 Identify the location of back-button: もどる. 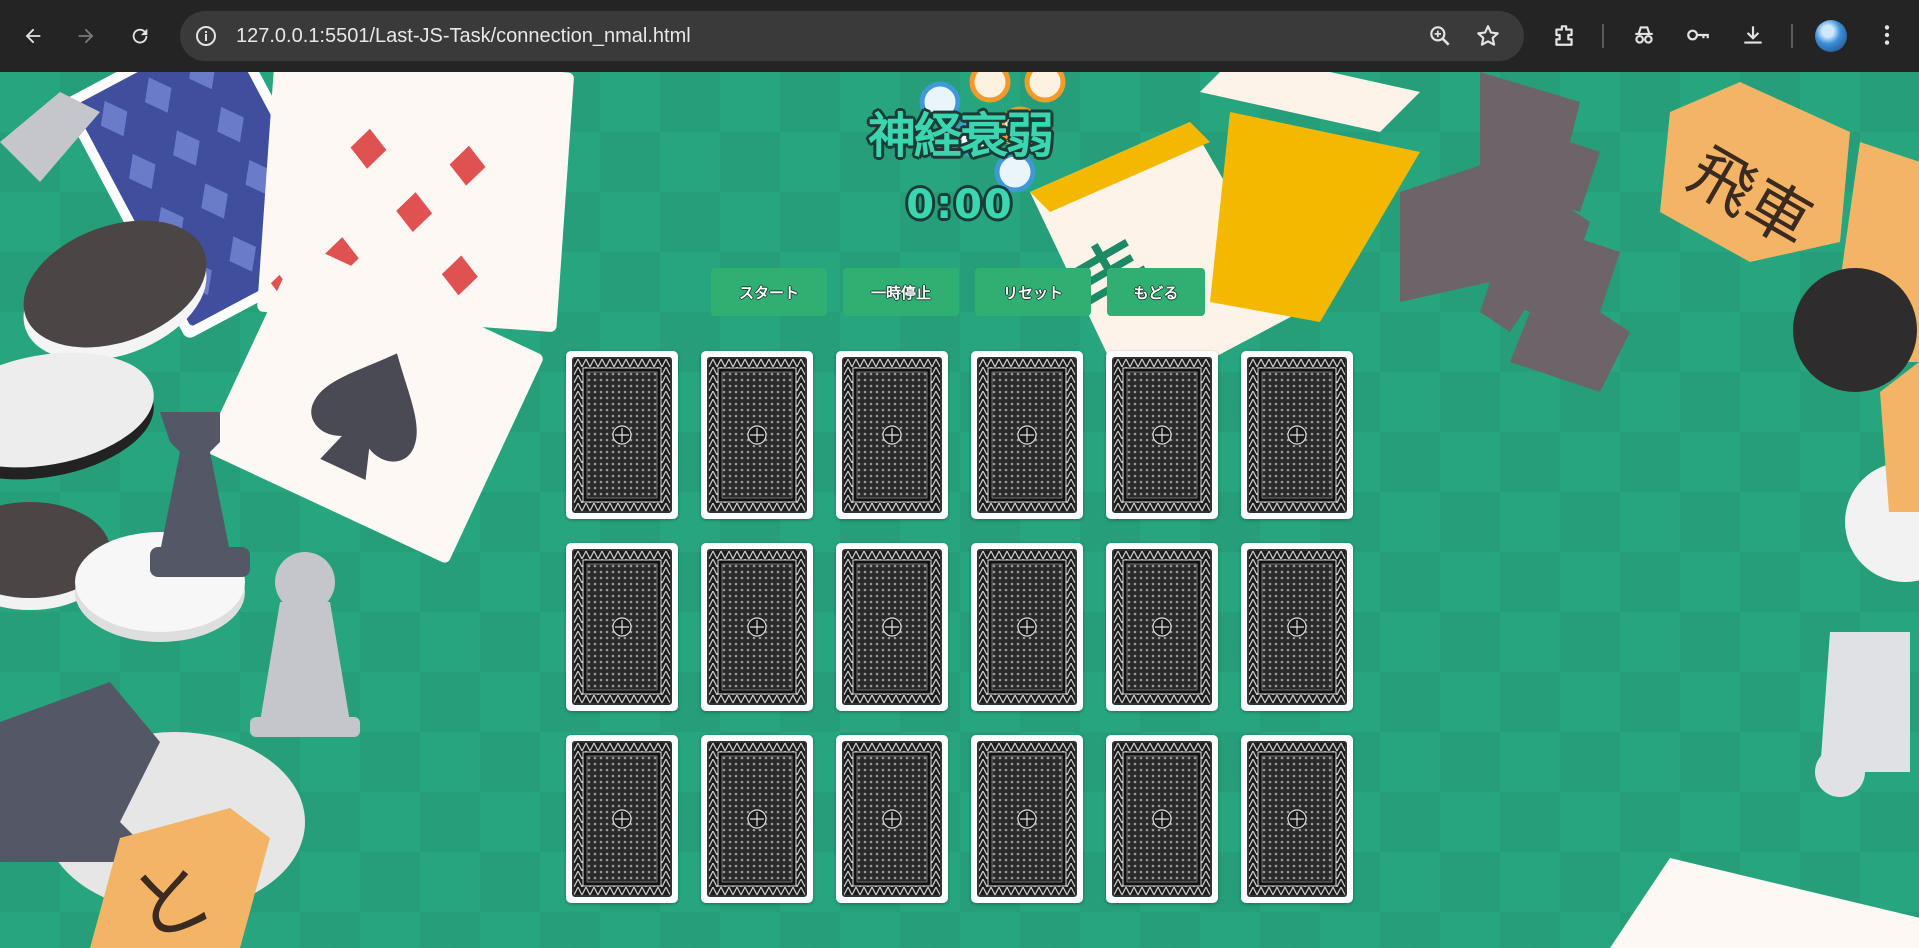
(1156, 292).